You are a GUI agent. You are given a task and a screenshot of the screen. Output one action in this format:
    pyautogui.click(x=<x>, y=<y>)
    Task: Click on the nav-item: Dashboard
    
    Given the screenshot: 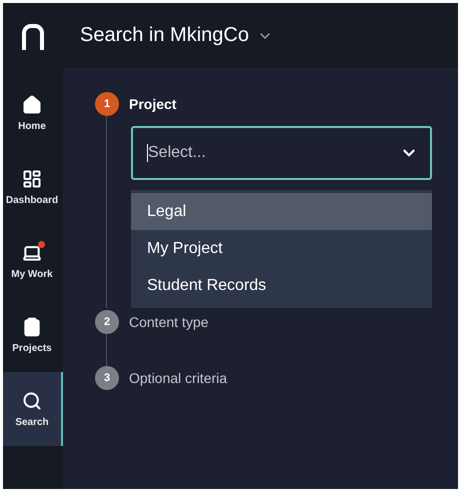 What is the action you would take?
    pyautogui.click(x=33, y=187)
    